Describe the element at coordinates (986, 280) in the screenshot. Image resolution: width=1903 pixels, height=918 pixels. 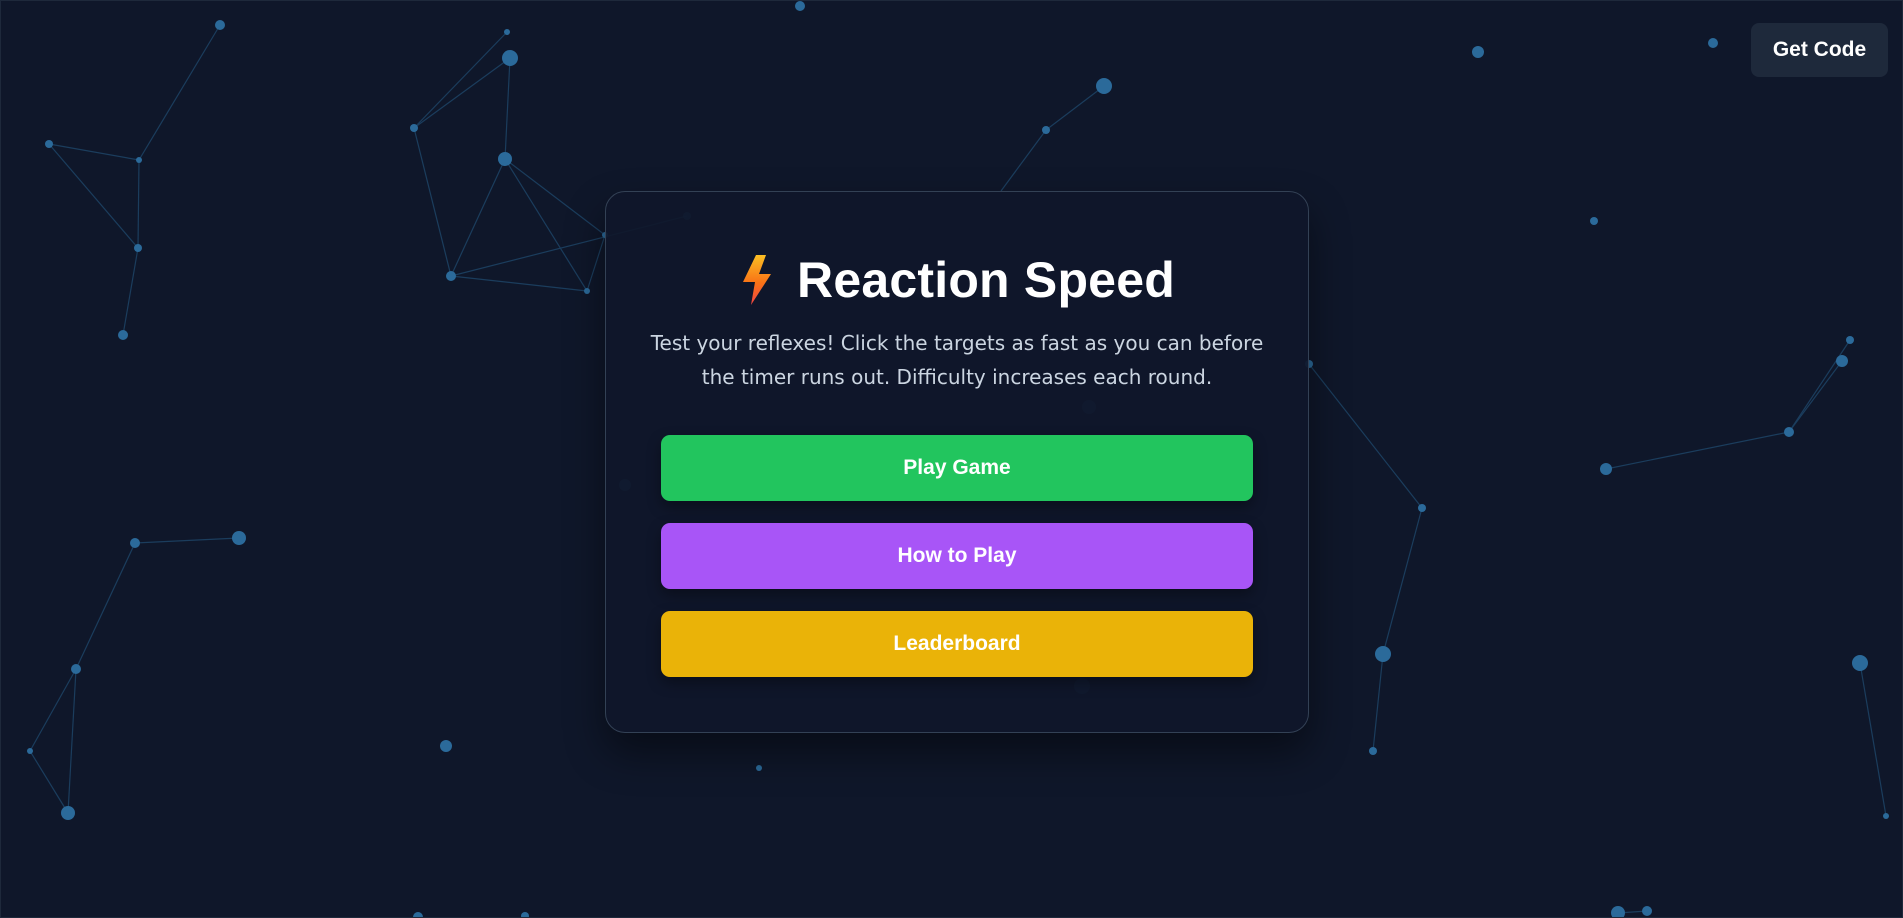
I see `page-title: Reaction Speed` at that location.